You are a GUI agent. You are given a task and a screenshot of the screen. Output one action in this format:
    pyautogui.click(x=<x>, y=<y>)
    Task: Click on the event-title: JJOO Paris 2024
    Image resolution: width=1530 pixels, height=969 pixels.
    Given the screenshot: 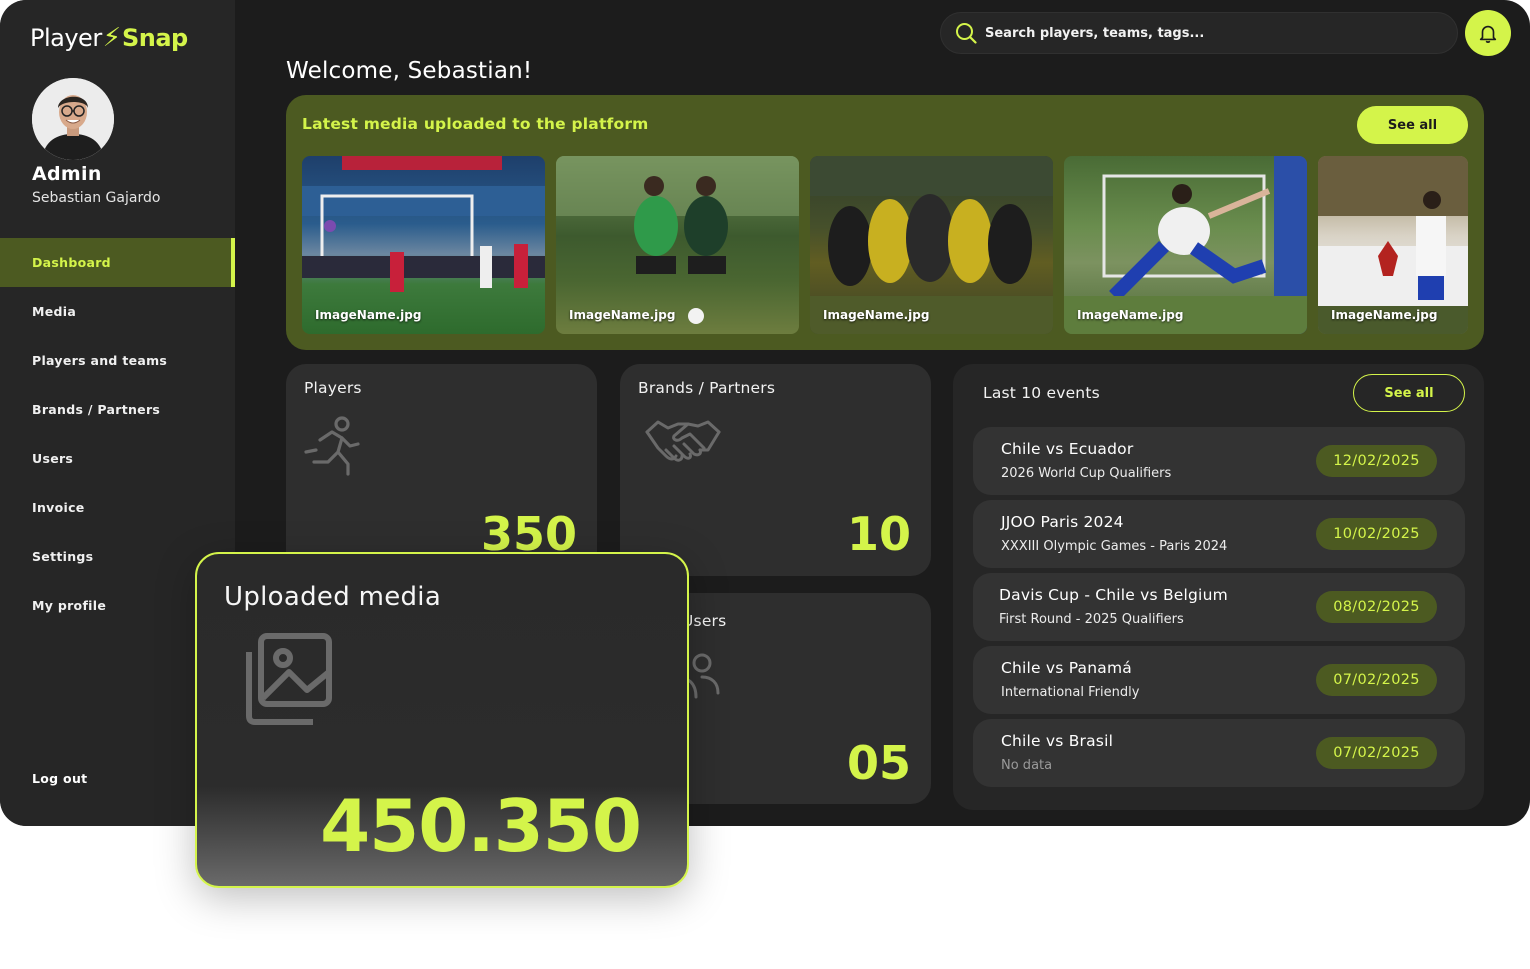 What is the action you would take?
    pyautogui.click(x=1062, y=522)
    